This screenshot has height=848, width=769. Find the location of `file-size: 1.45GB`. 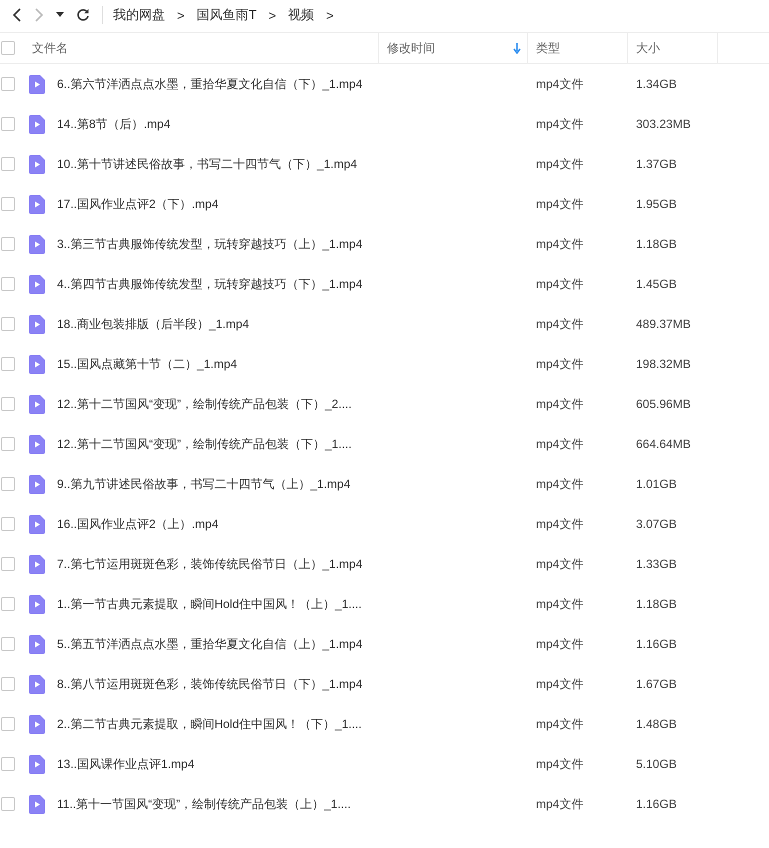

file-size: 1.45GB is located at coordinates (656, 284).